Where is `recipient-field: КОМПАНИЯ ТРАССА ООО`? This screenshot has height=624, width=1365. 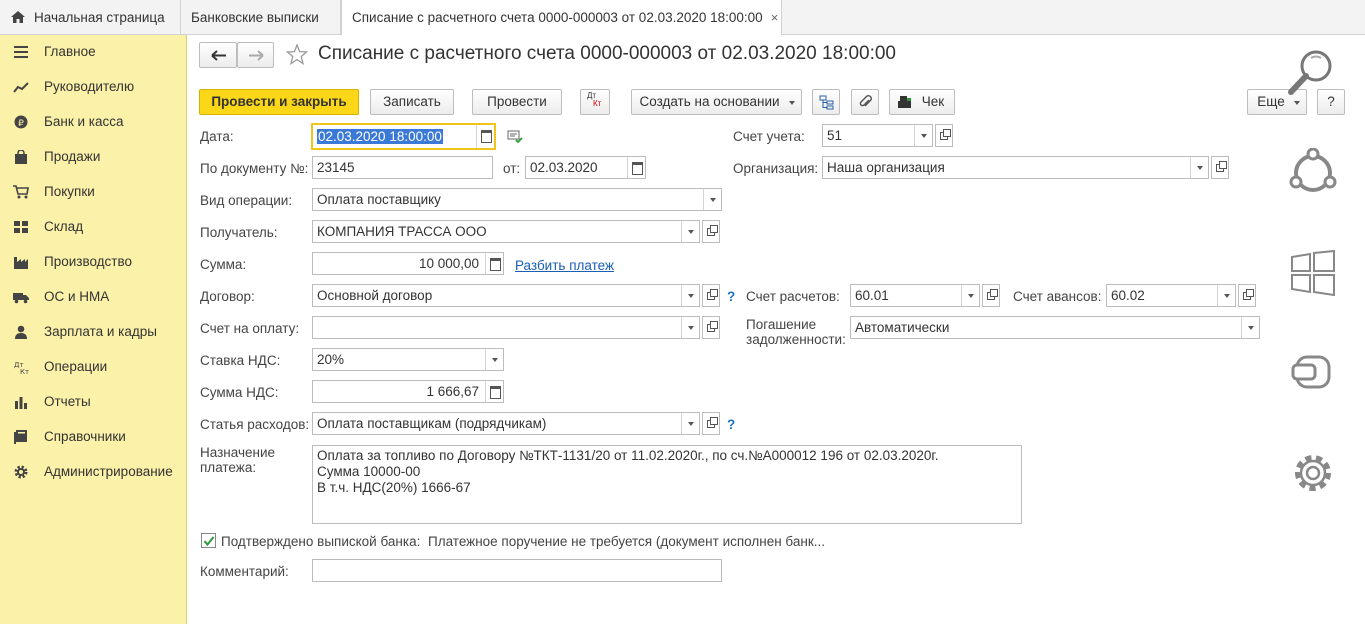 recipient-field: КОМПАНИЯ ТРАССА ООО is located at coordinates (506, 231).